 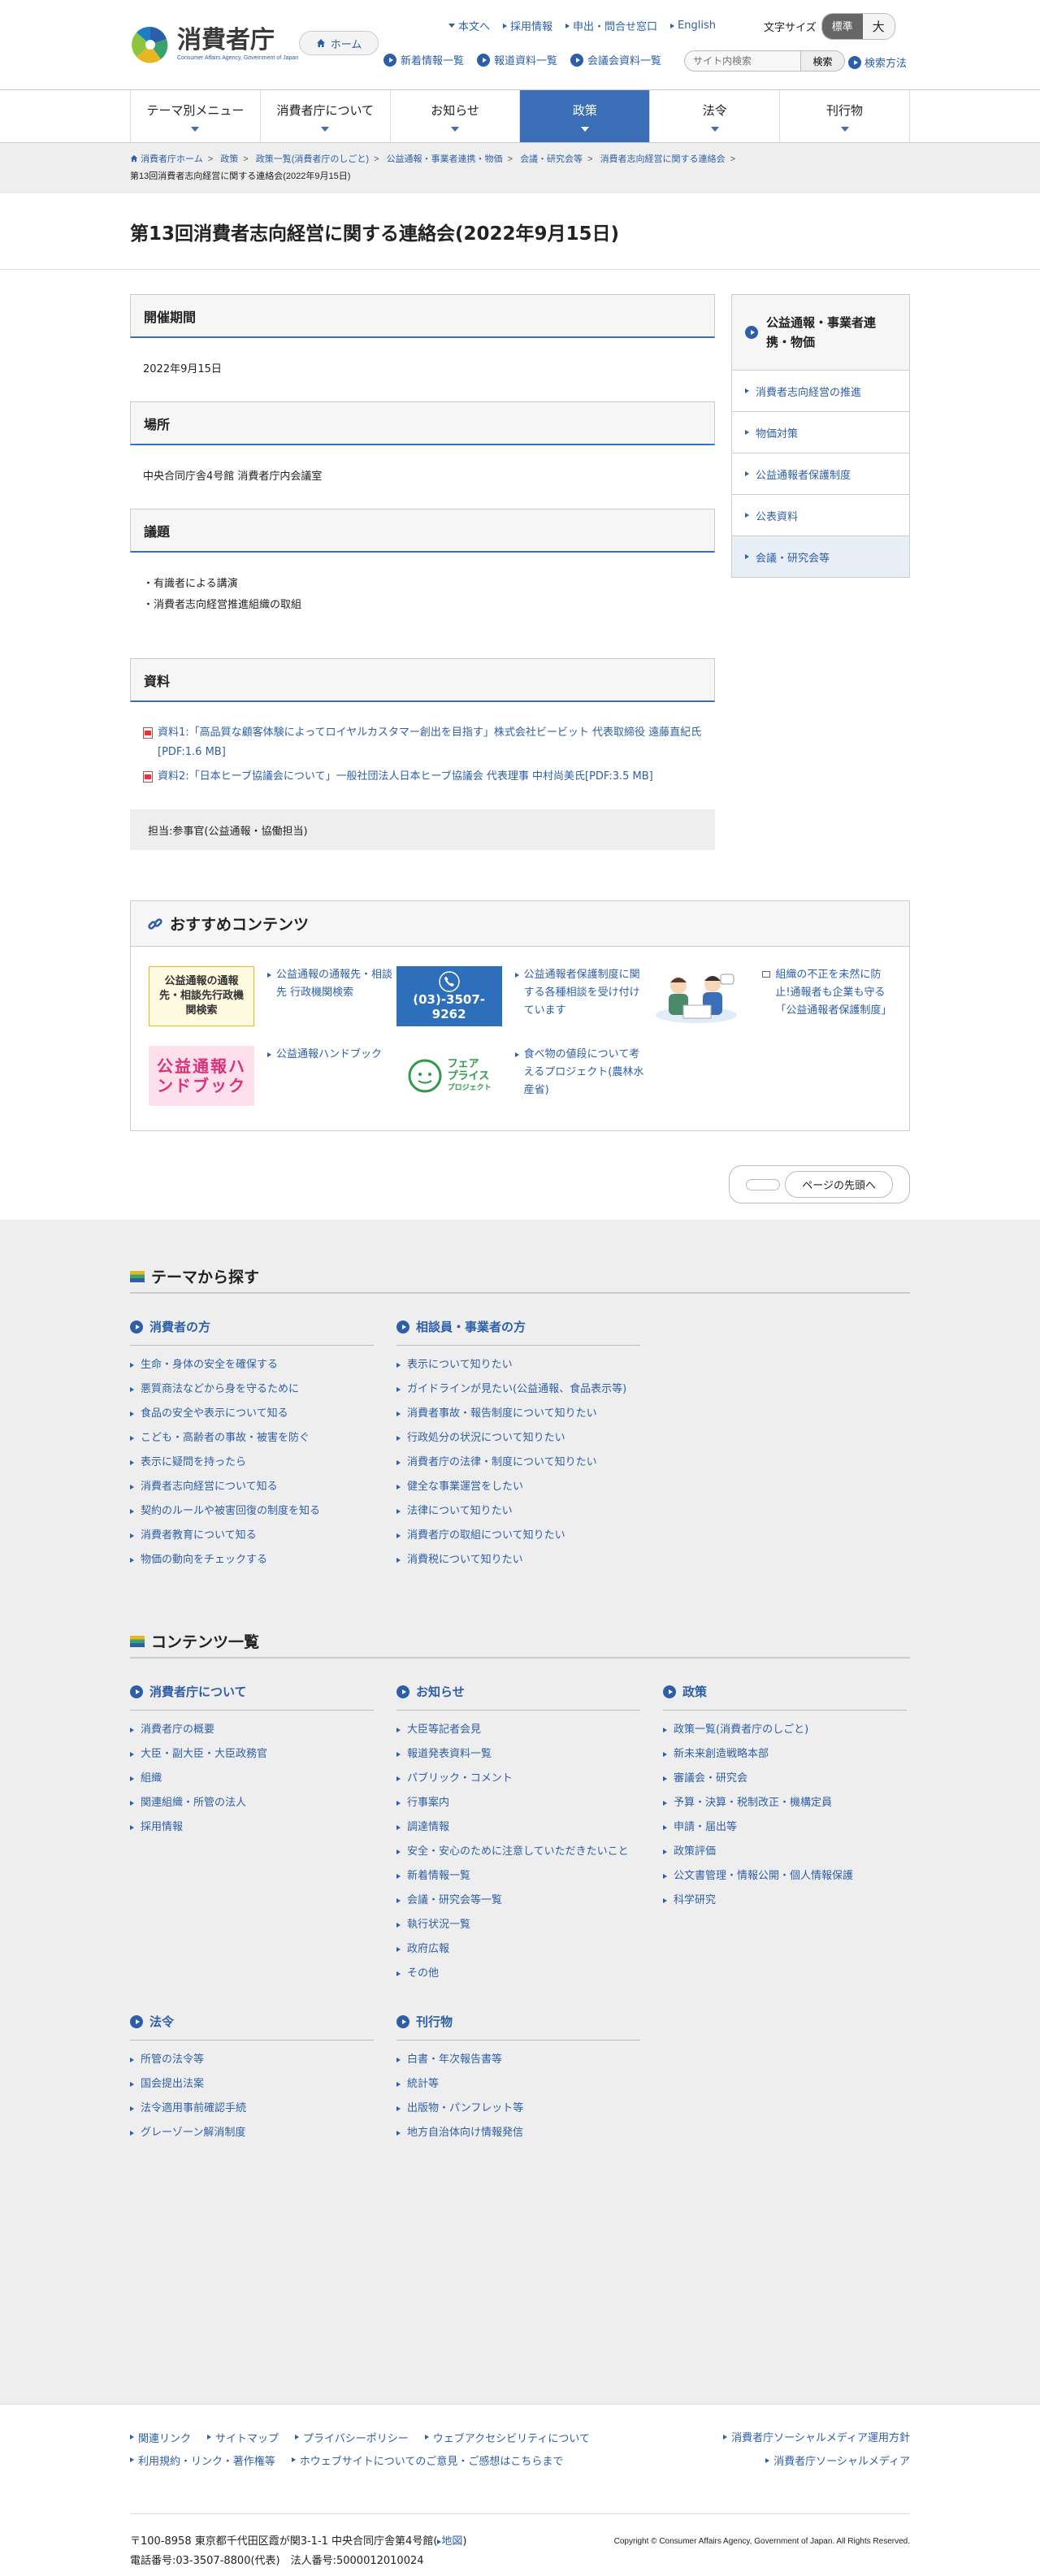 I want to click on footer-social-policy-link: 消費者庁ソーシャルメディア運用方針, so click(x=817, y=2436).